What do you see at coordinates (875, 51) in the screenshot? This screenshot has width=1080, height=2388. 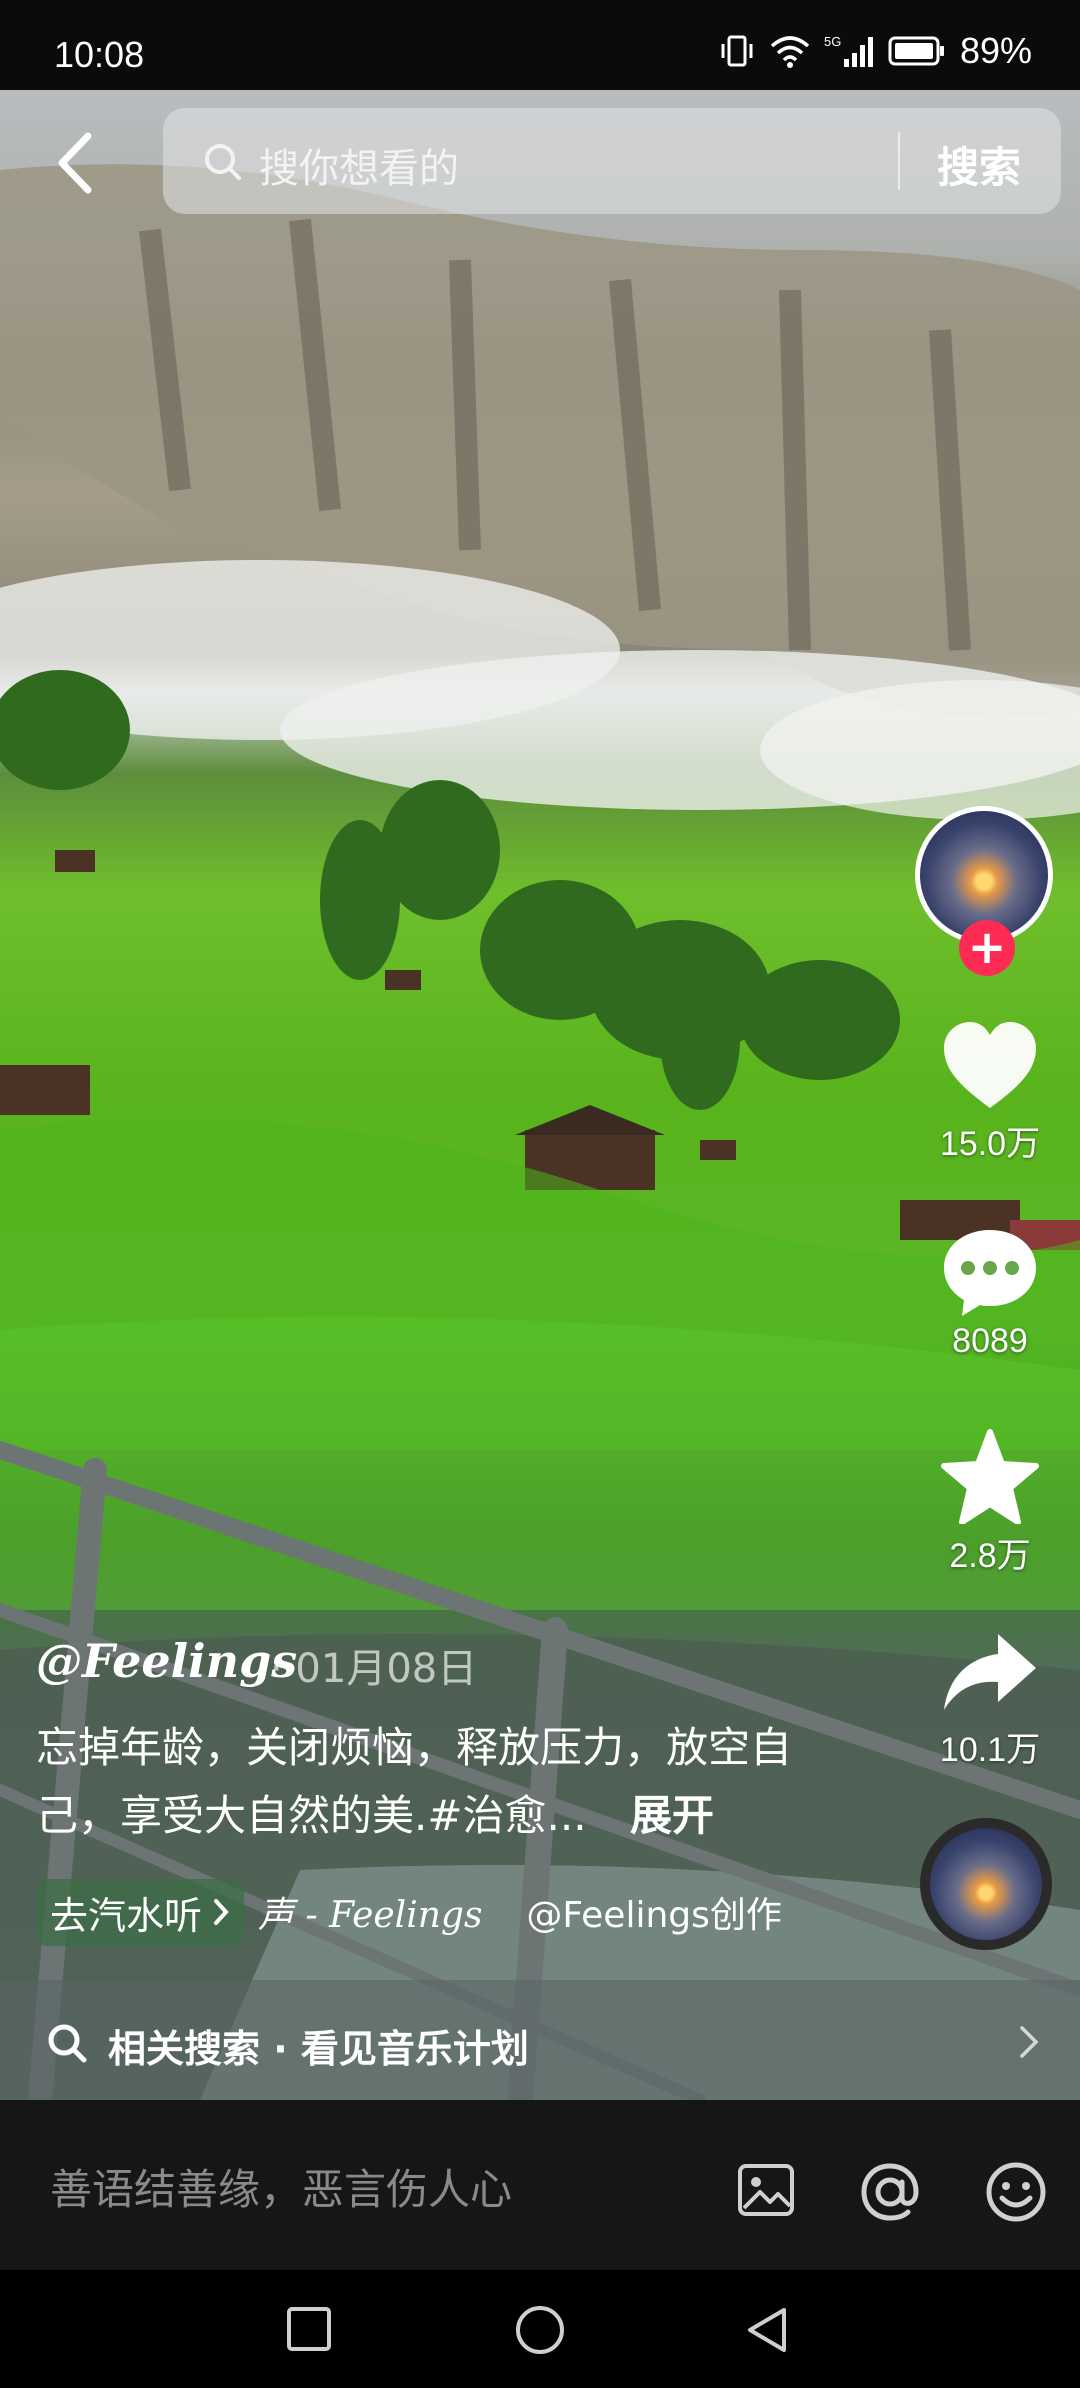 I see `status-icons: 5G 89%` at bounding box center [875, 51].